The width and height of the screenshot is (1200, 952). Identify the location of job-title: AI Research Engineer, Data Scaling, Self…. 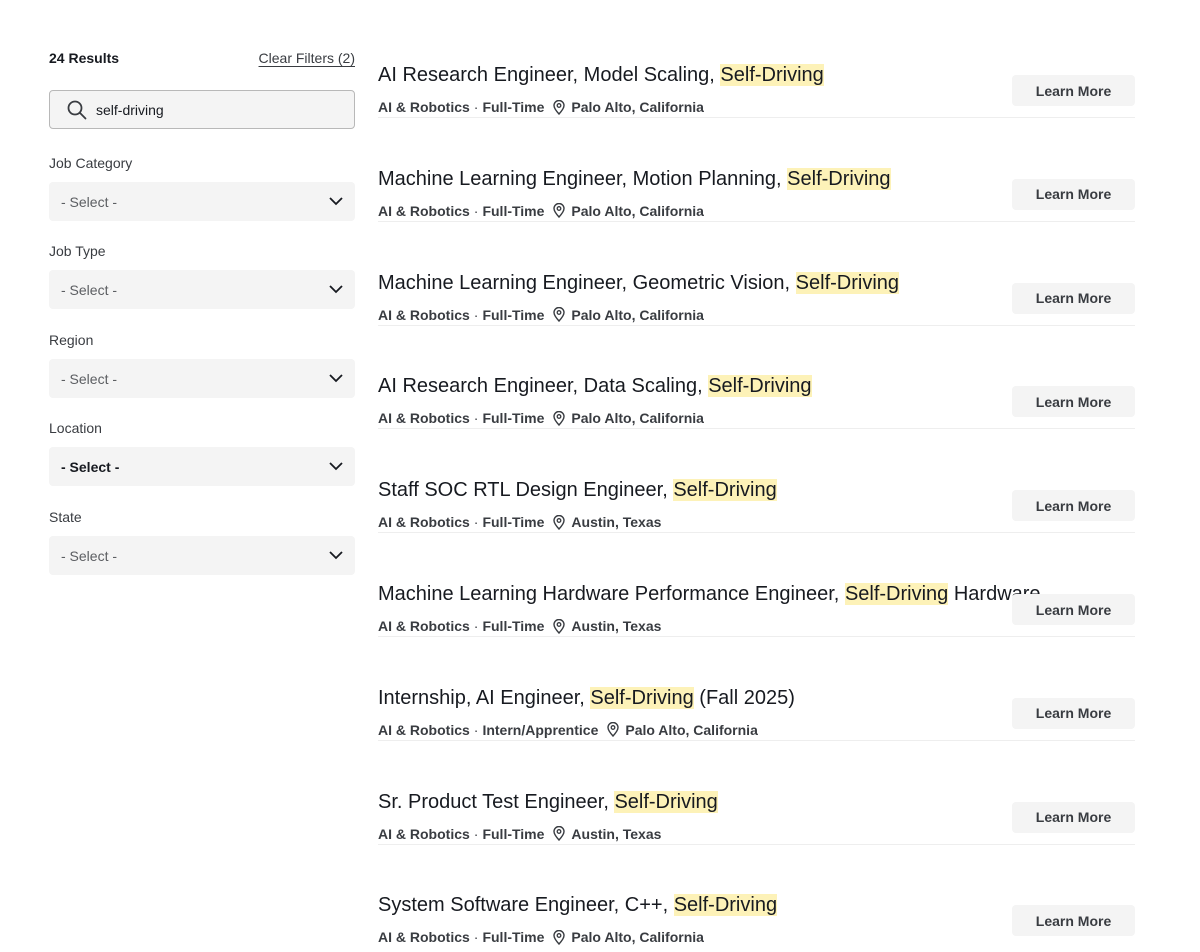
(595, 386).